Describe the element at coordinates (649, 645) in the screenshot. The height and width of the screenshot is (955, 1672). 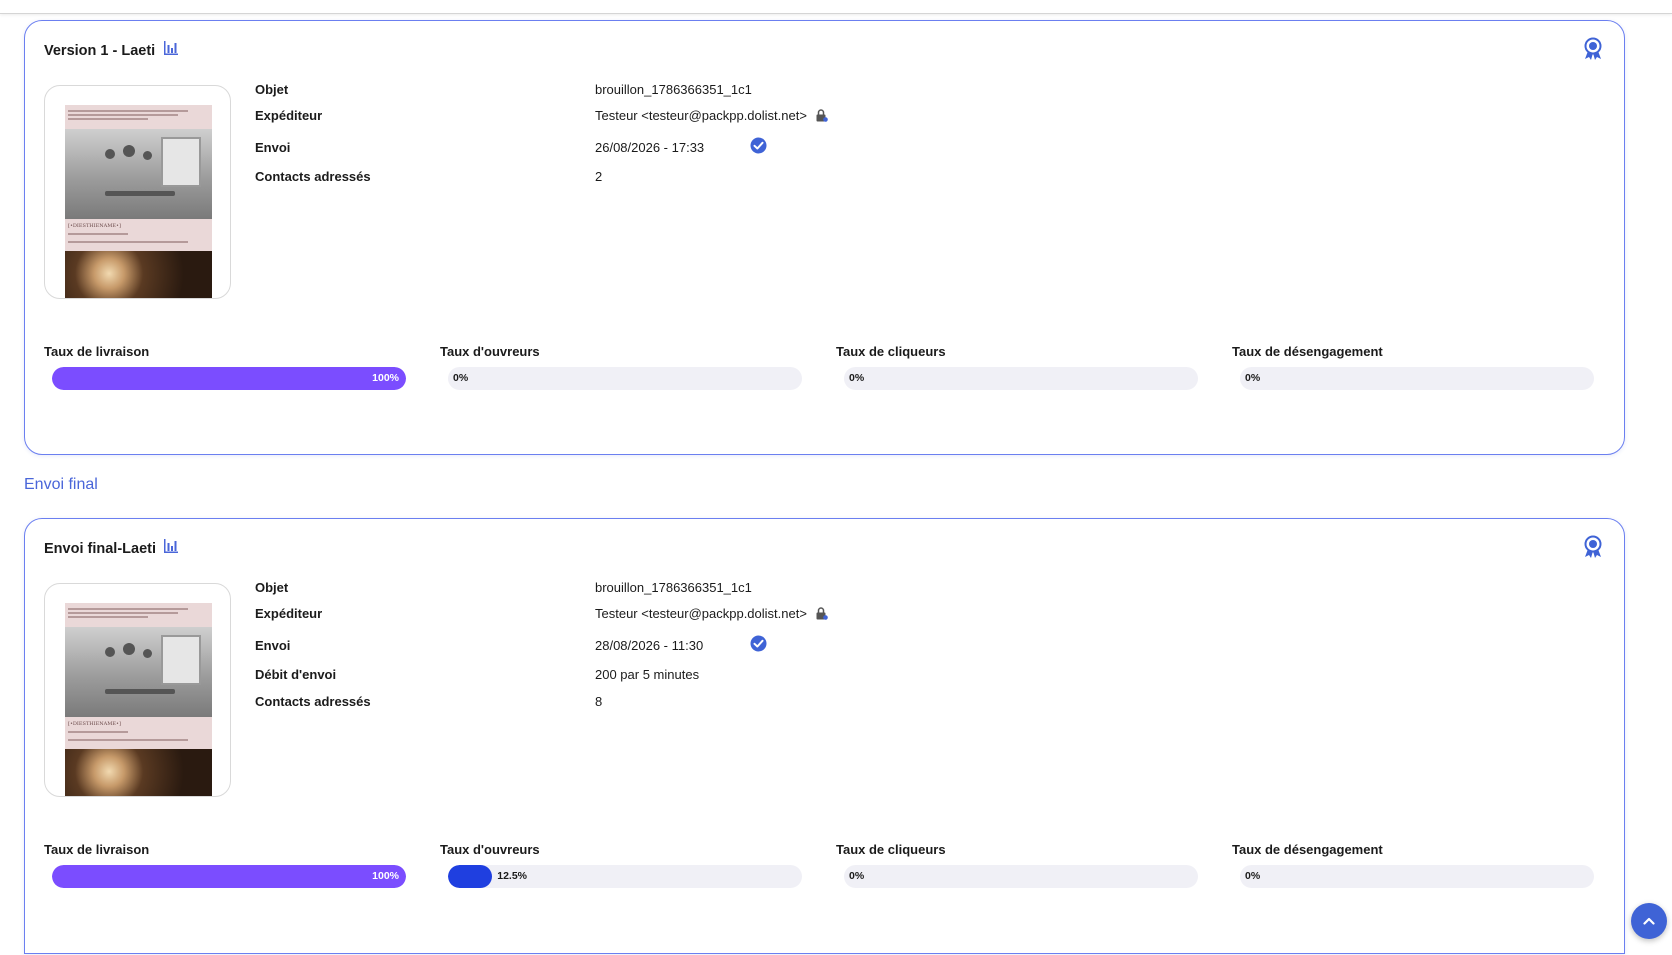
I see `info-value-envoi: 28/08/2026 - 11:30` at that location.